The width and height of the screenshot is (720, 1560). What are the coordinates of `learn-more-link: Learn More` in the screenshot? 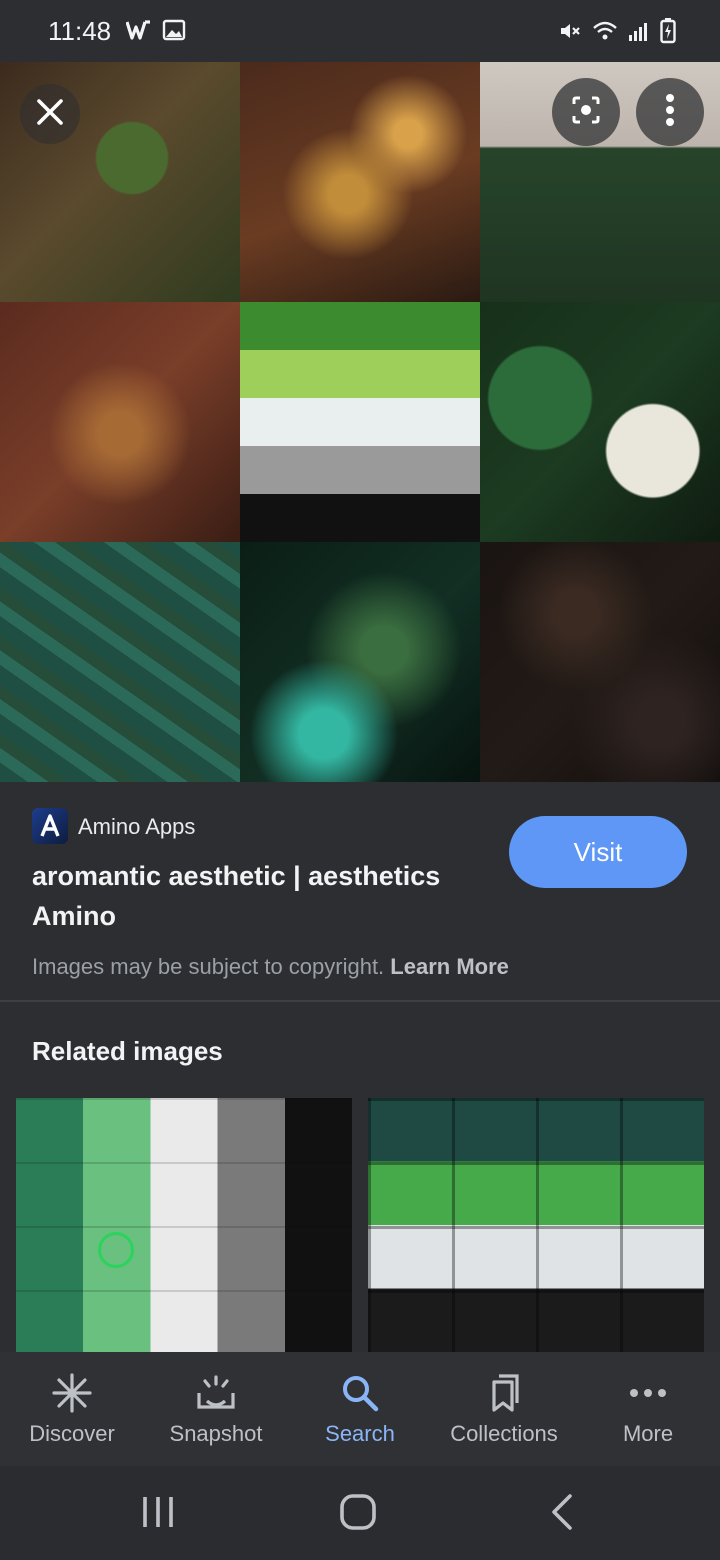 It's located at (449, 966).